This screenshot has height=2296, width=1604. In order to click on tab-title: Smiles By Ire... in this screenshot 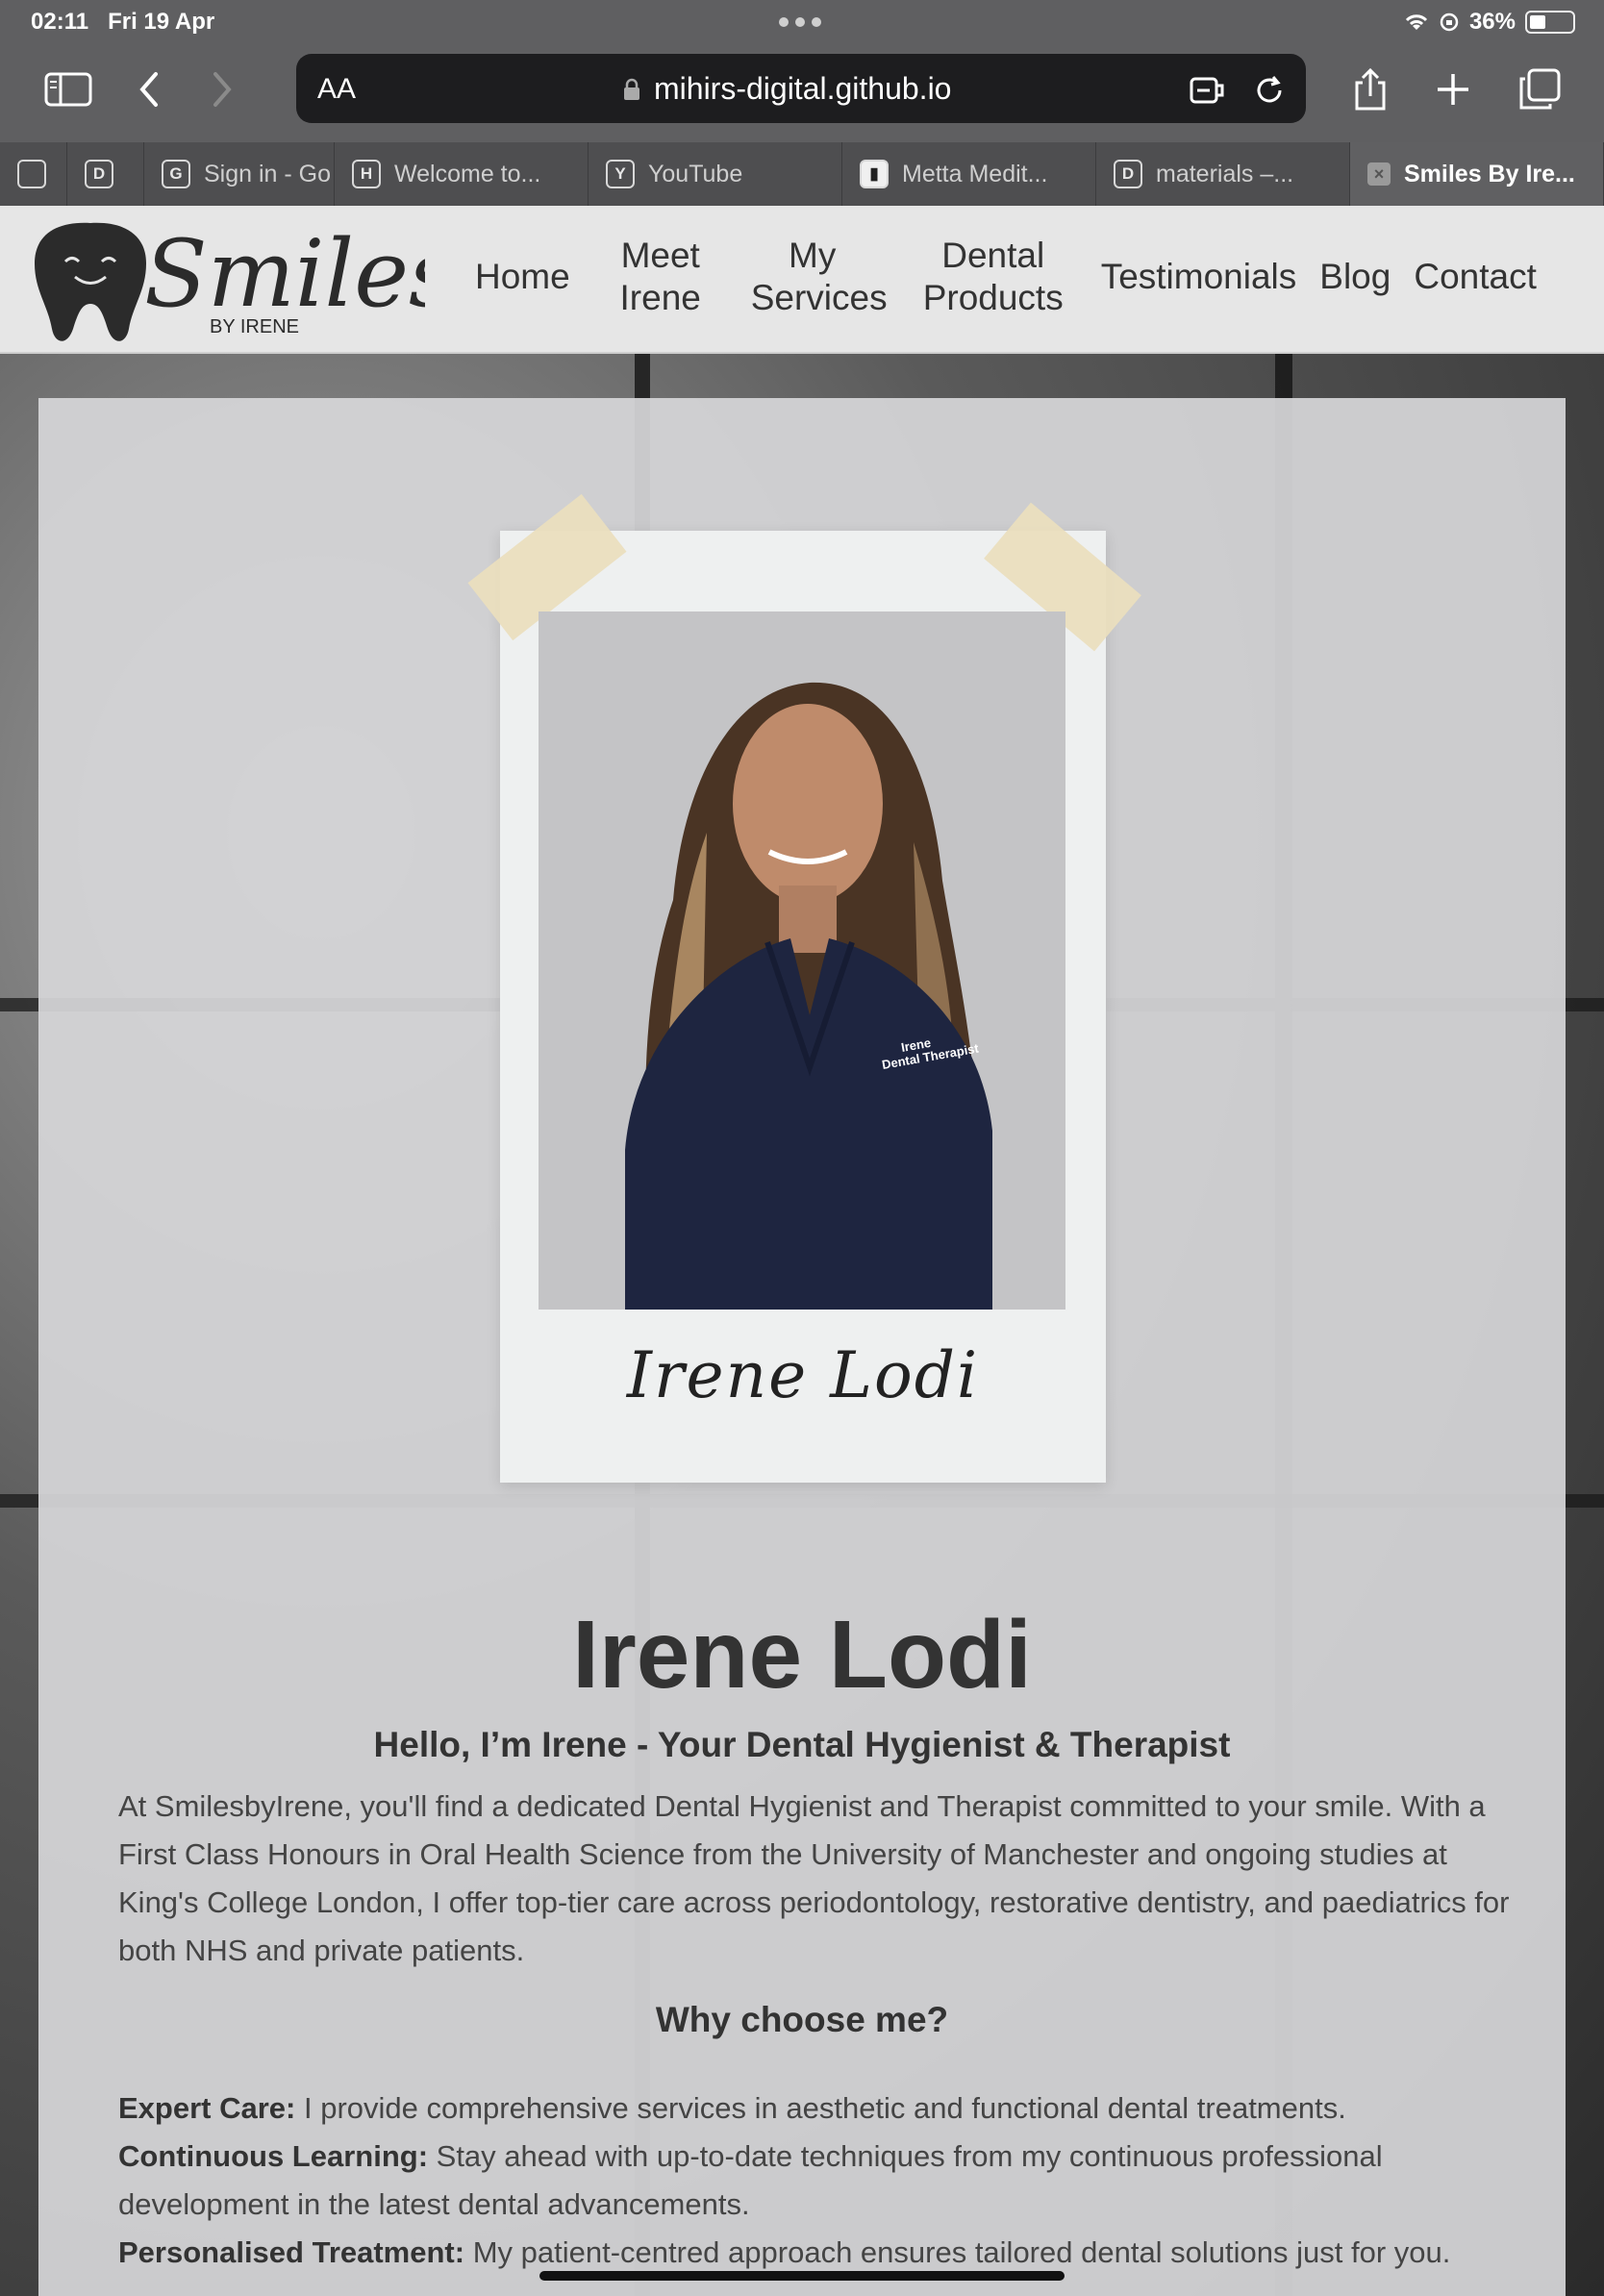, I will do `click(1489, 173)`.